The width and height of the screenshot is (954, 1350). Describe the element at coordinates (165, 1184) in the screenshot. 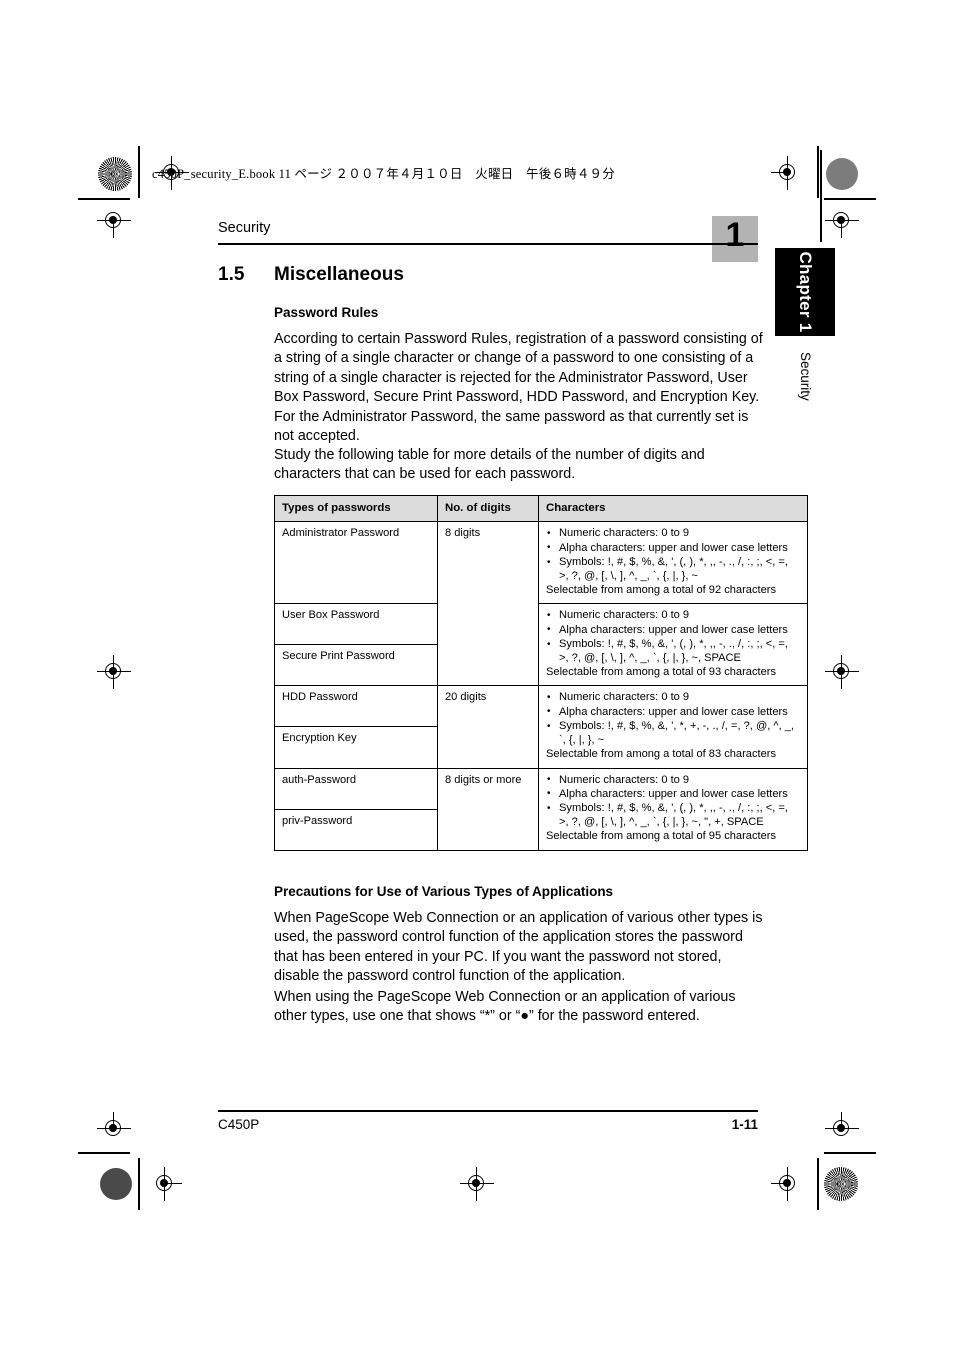

I see `registration-mark-bottom-left` at that location.